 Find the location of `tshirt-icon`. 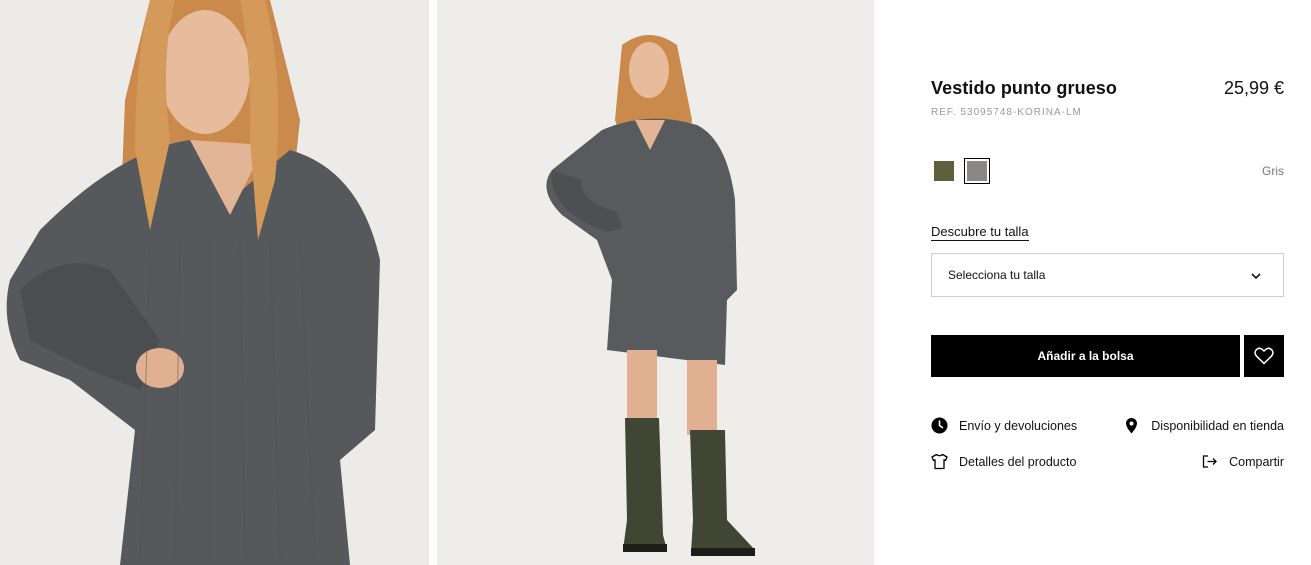

tshirt-icon is located at coordinates (939, 461).